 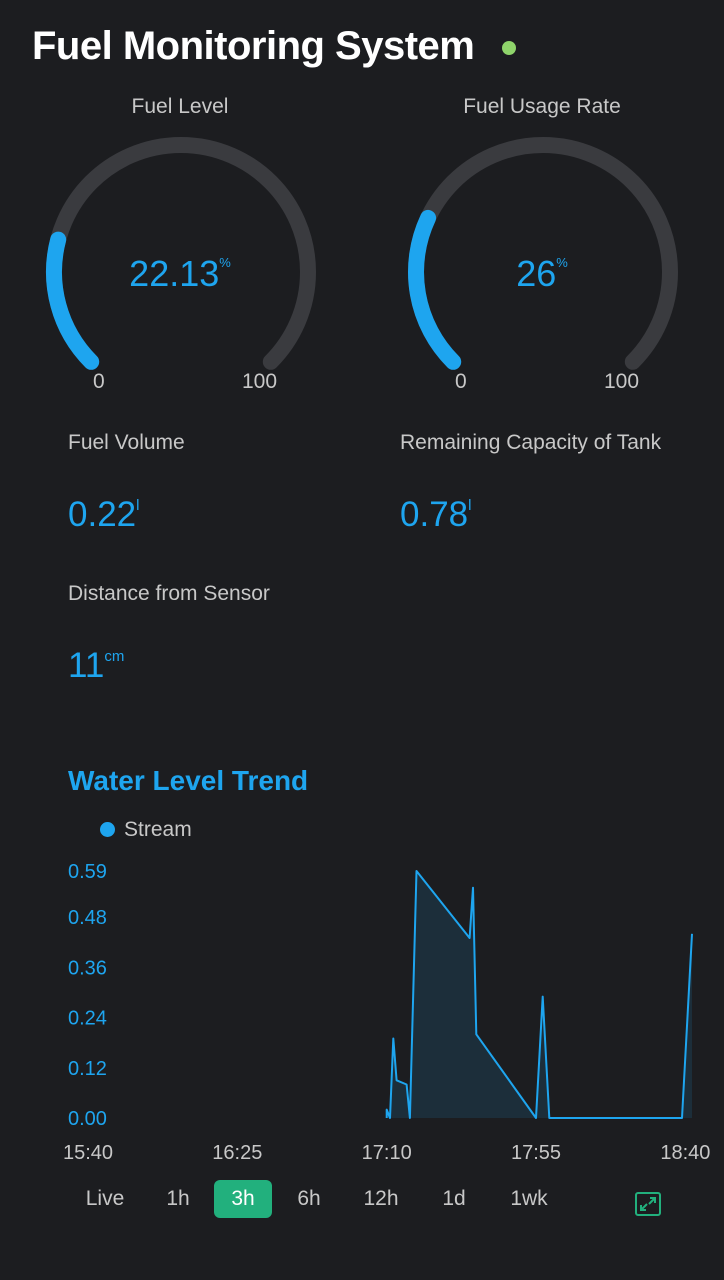 I want to click on y-tick-label: 0.12, so click(x=87, y=1069).